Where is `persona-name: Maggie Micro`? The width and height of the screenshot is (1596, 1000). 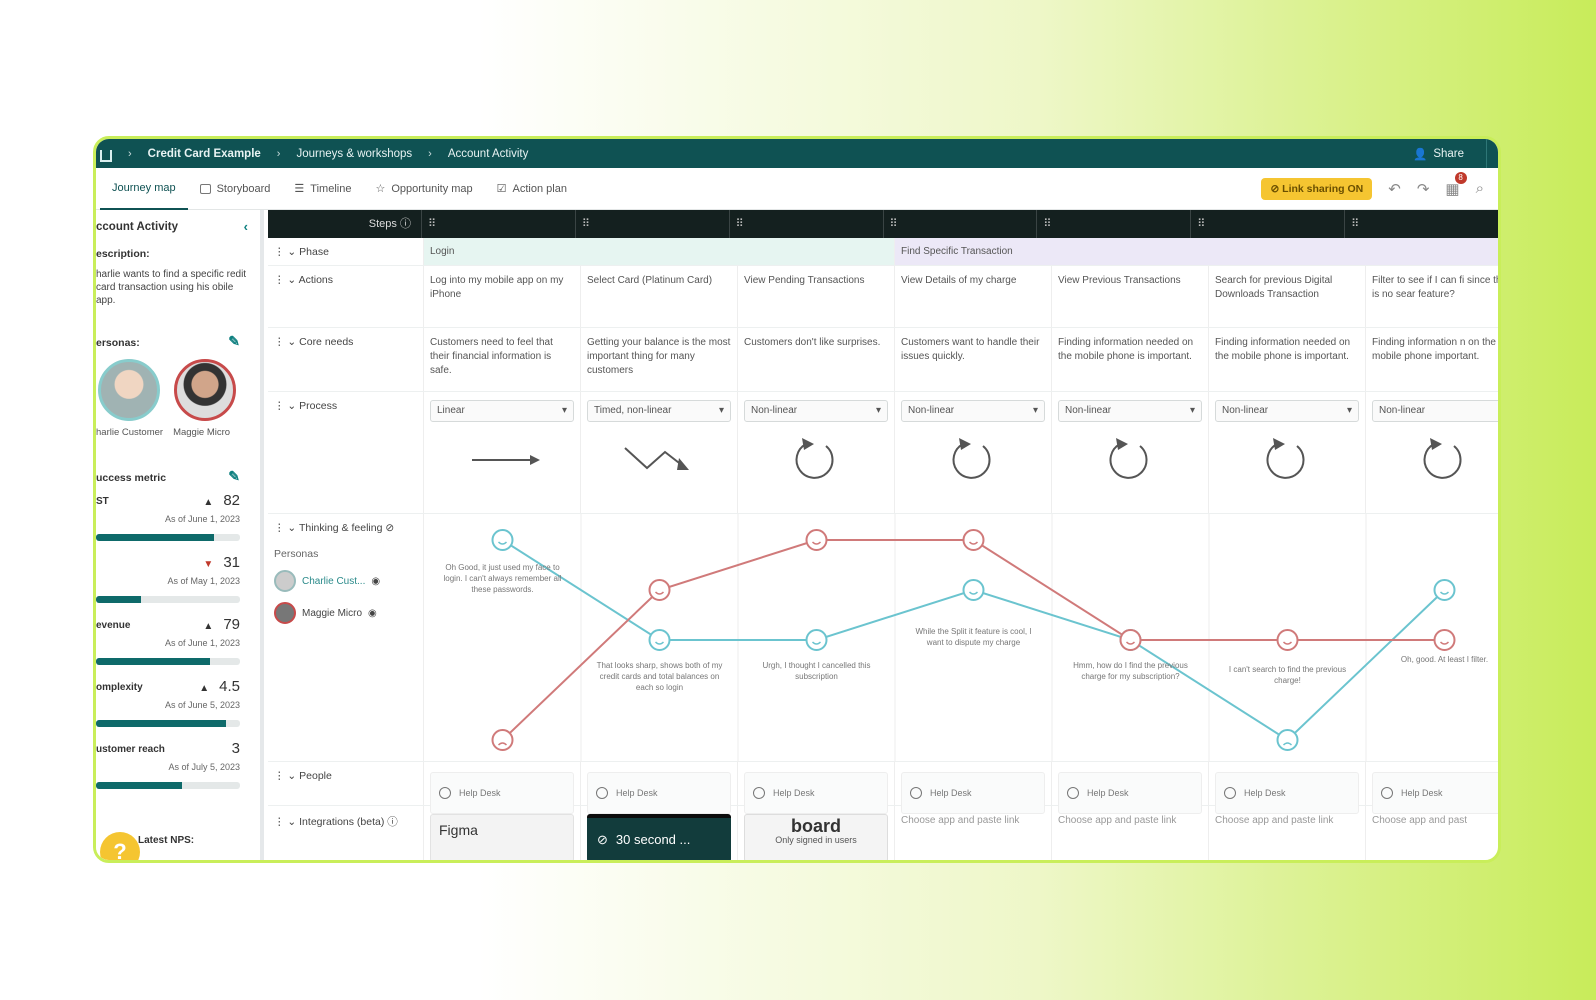 persona-name: Maggie Micro is located at coordinates (332, 613).